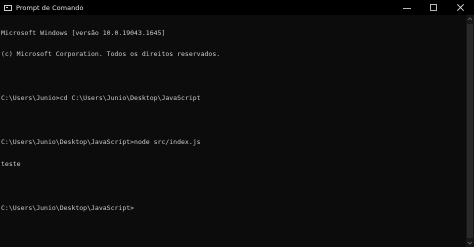 This screenshot has width=474, height=247. What do you see at coordinates (50, 7) in the screenshot?
I see `window-title: Prompt de Comando` at bounding box center [50, 7].